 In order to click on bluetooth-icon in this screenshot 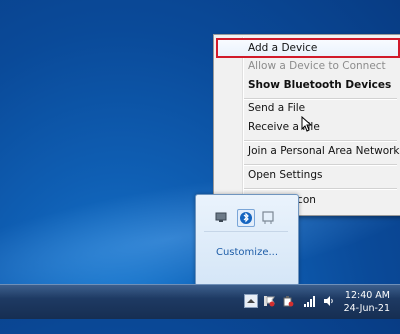, I will do `click(246, 218)`.